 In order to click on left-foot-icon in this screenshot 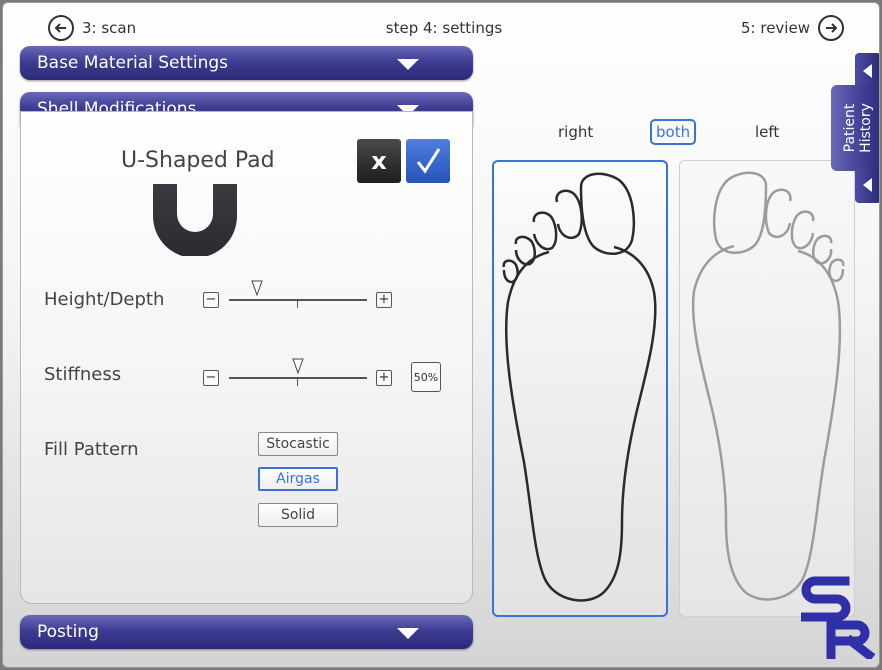, I will do `click(768, 386)`.